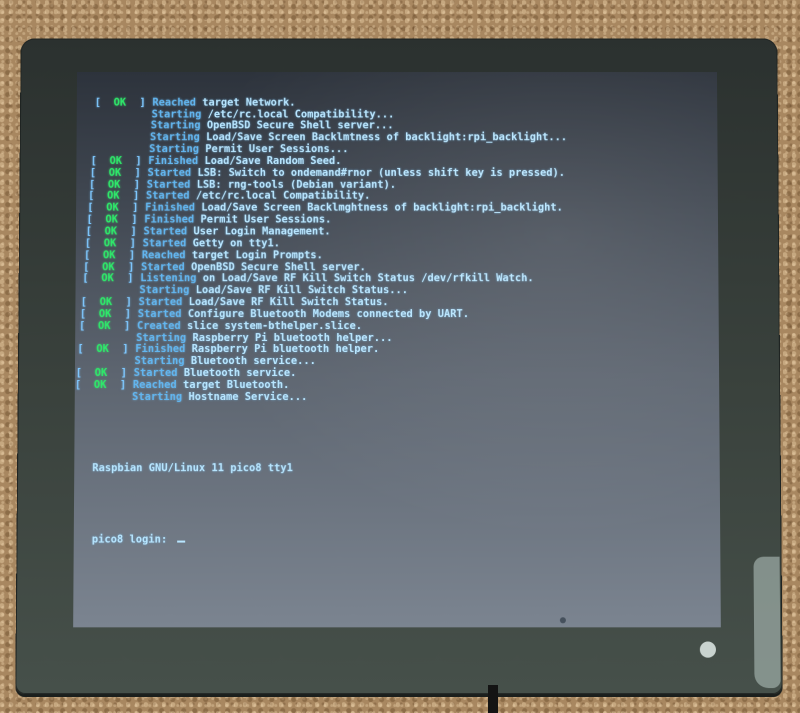 This screenshot has height=713, width=800. Describe the element at coordinates (274, 325) in the screenshot. I see `log-message: slice system-bthelper.slice.` at that location.